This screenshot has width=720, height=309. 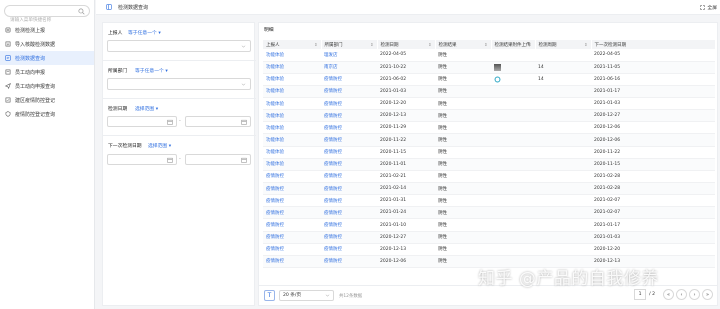 I want to click on page-size-select: 20 条/页, so click(x=306, y=295).